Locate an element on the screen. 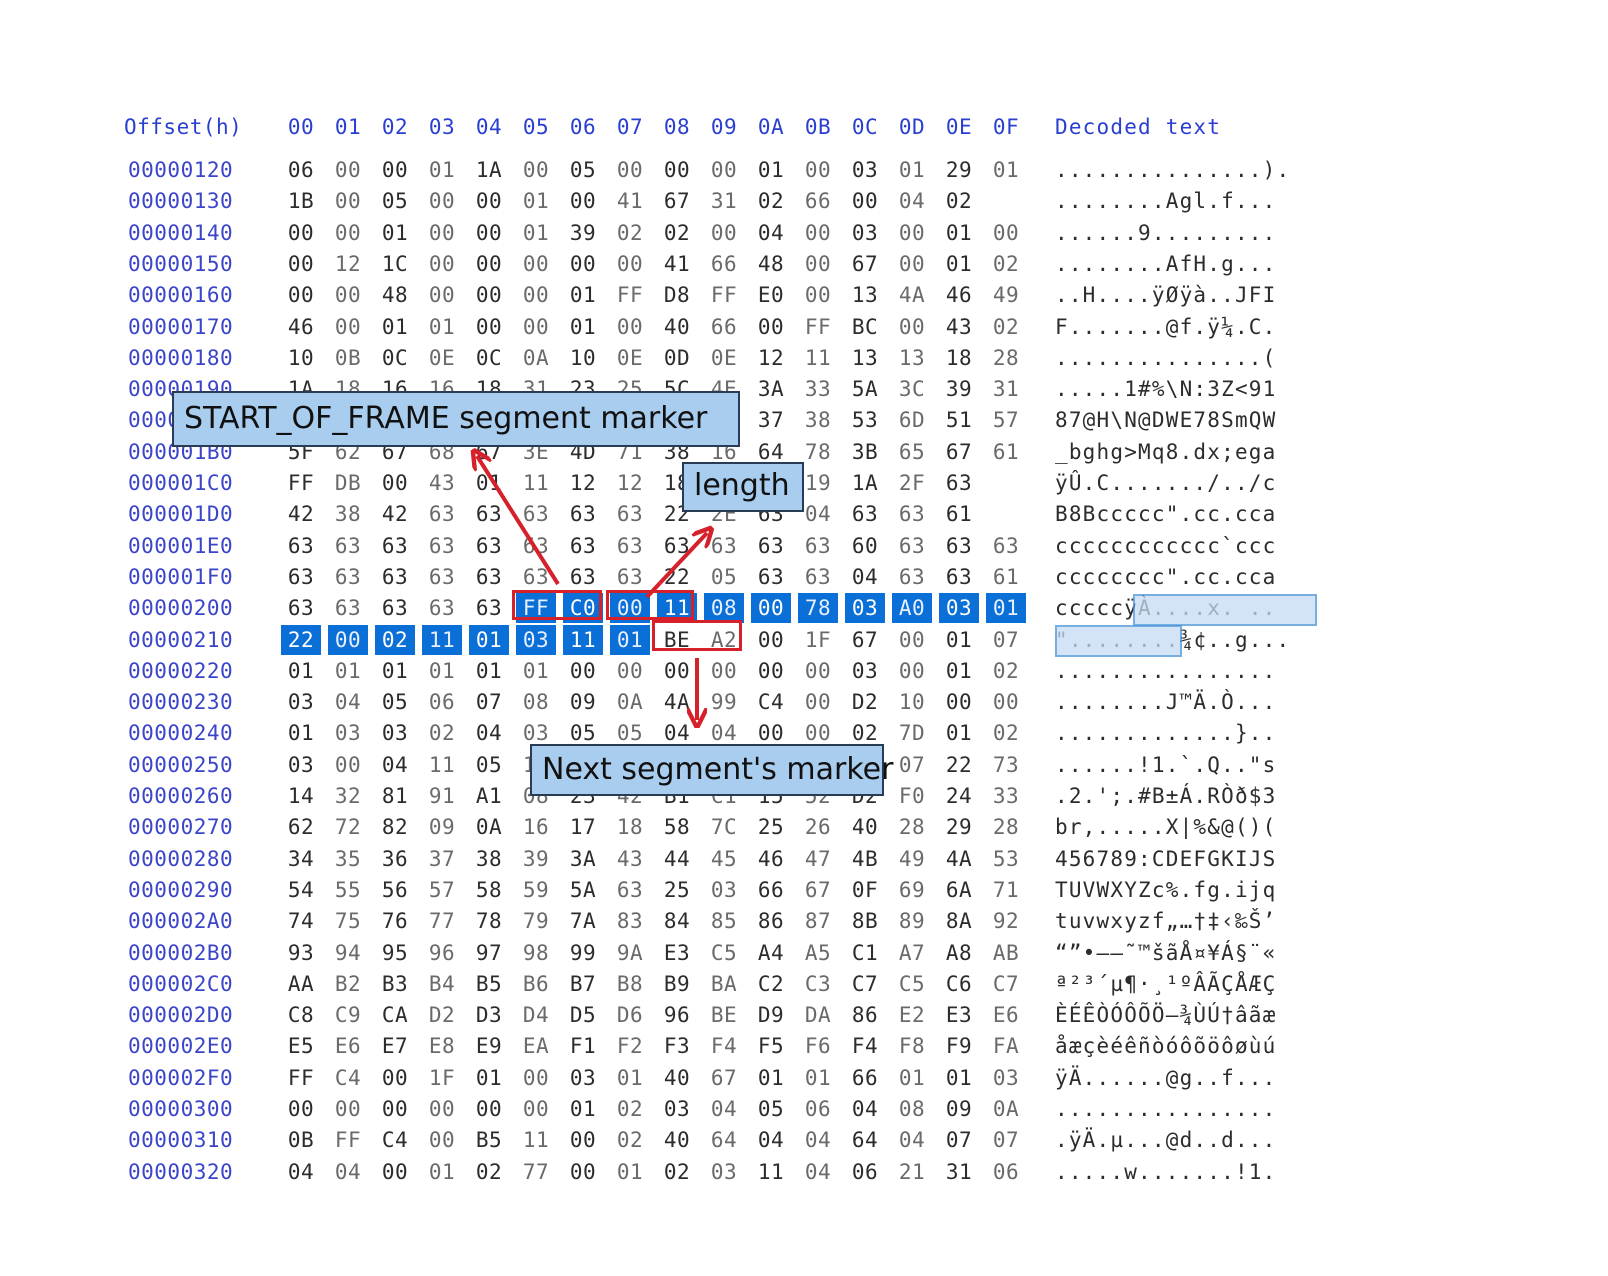 Image resolution: width=1608 pixels, height=1276 pixels. hex-byte: 36 is located at coordinates (395, 859).